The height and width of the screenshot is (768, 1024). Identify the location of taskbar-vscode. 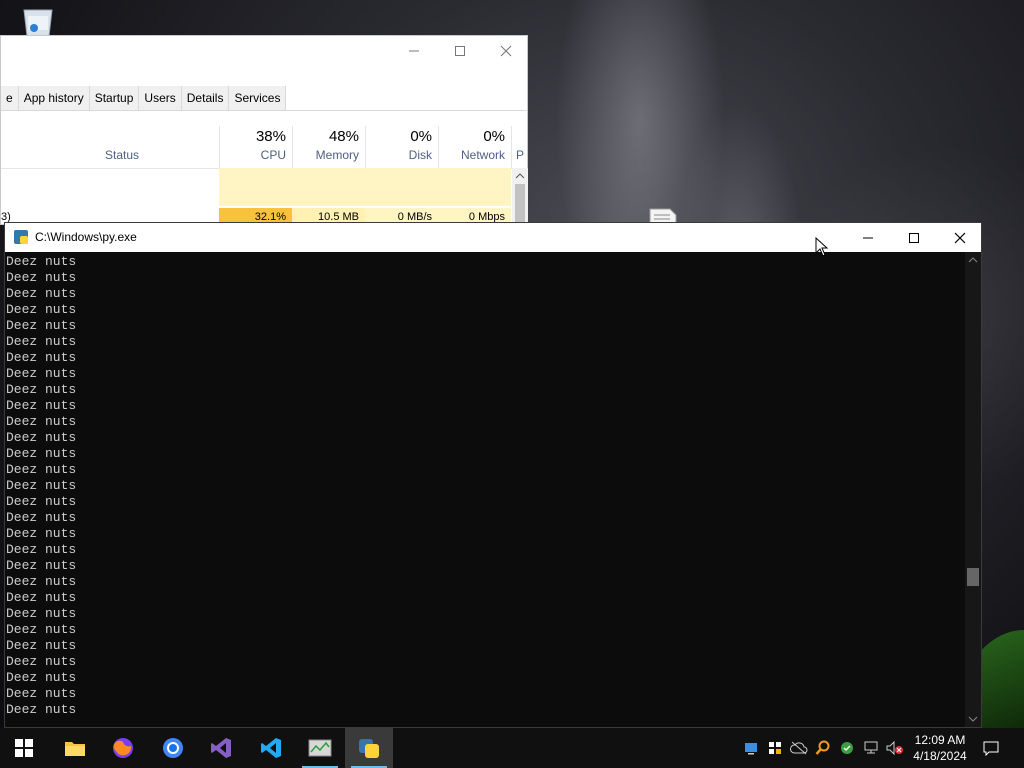
(271, 748).